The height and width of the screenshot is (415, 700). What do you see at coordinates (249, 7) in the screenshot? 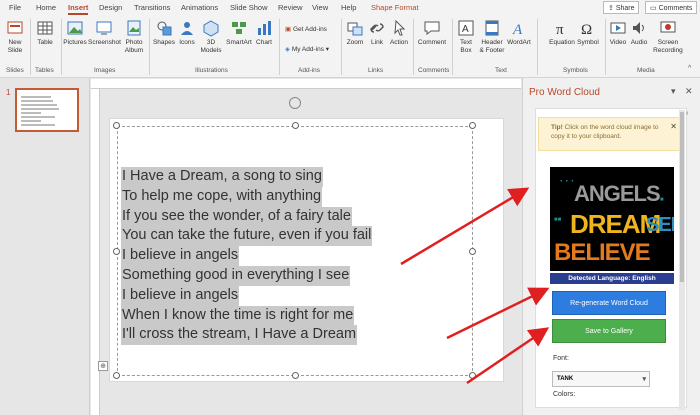
I see `tab-slideshow: Slide Show` at bounding box center [249, 7].